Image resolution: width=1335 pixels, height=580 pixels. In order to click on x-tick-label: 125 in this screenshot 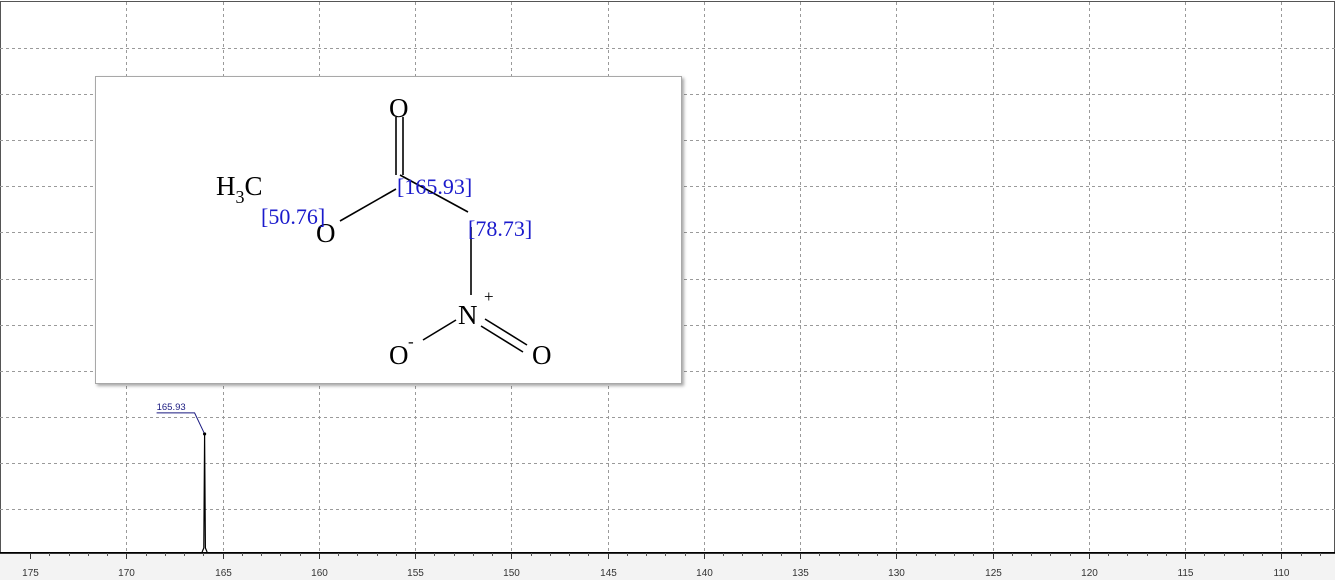, I will do `click(993, 573)`.